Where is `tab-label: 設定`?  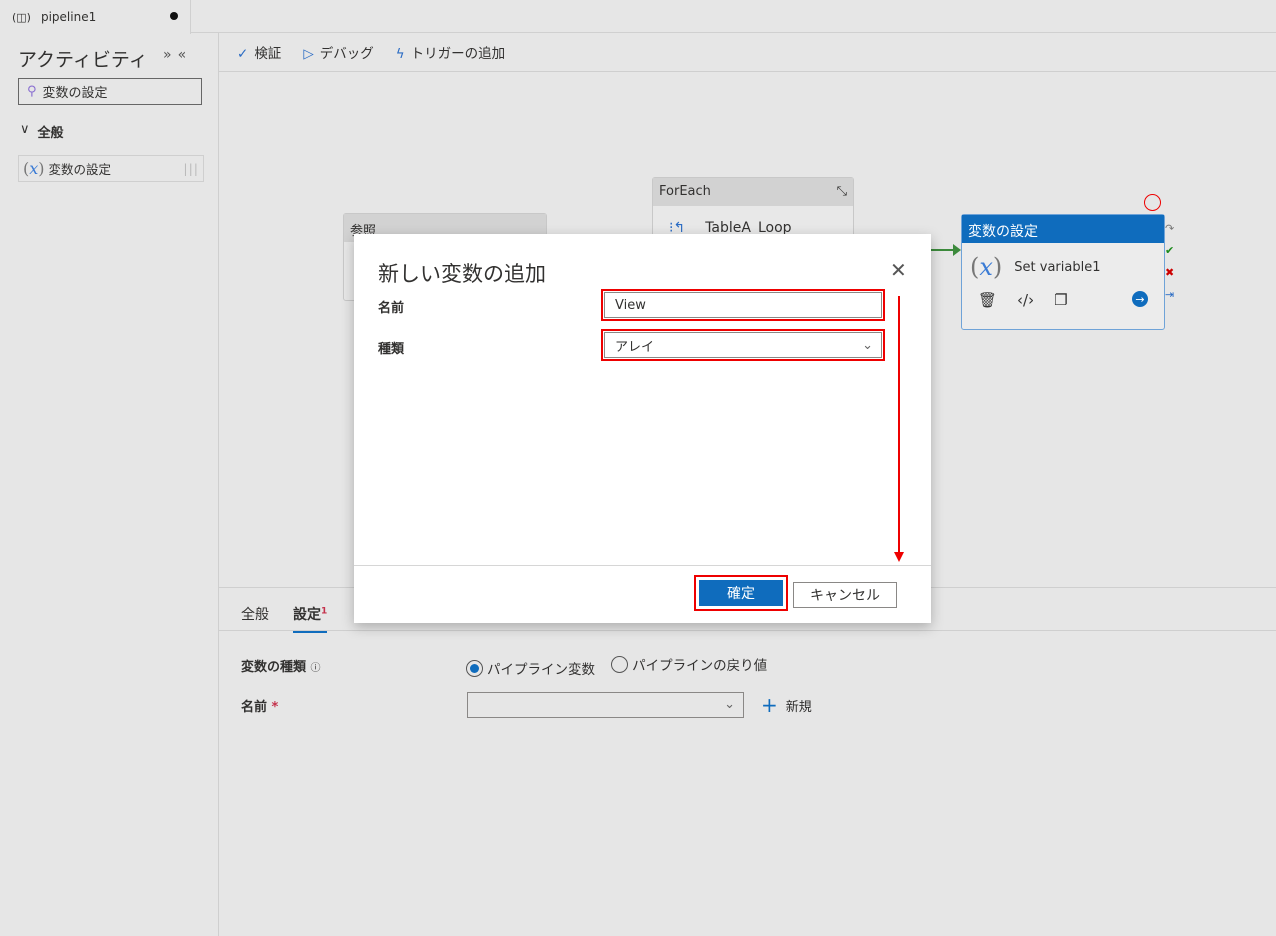
tab-label: 設定 is located at coordinates (307, 615).